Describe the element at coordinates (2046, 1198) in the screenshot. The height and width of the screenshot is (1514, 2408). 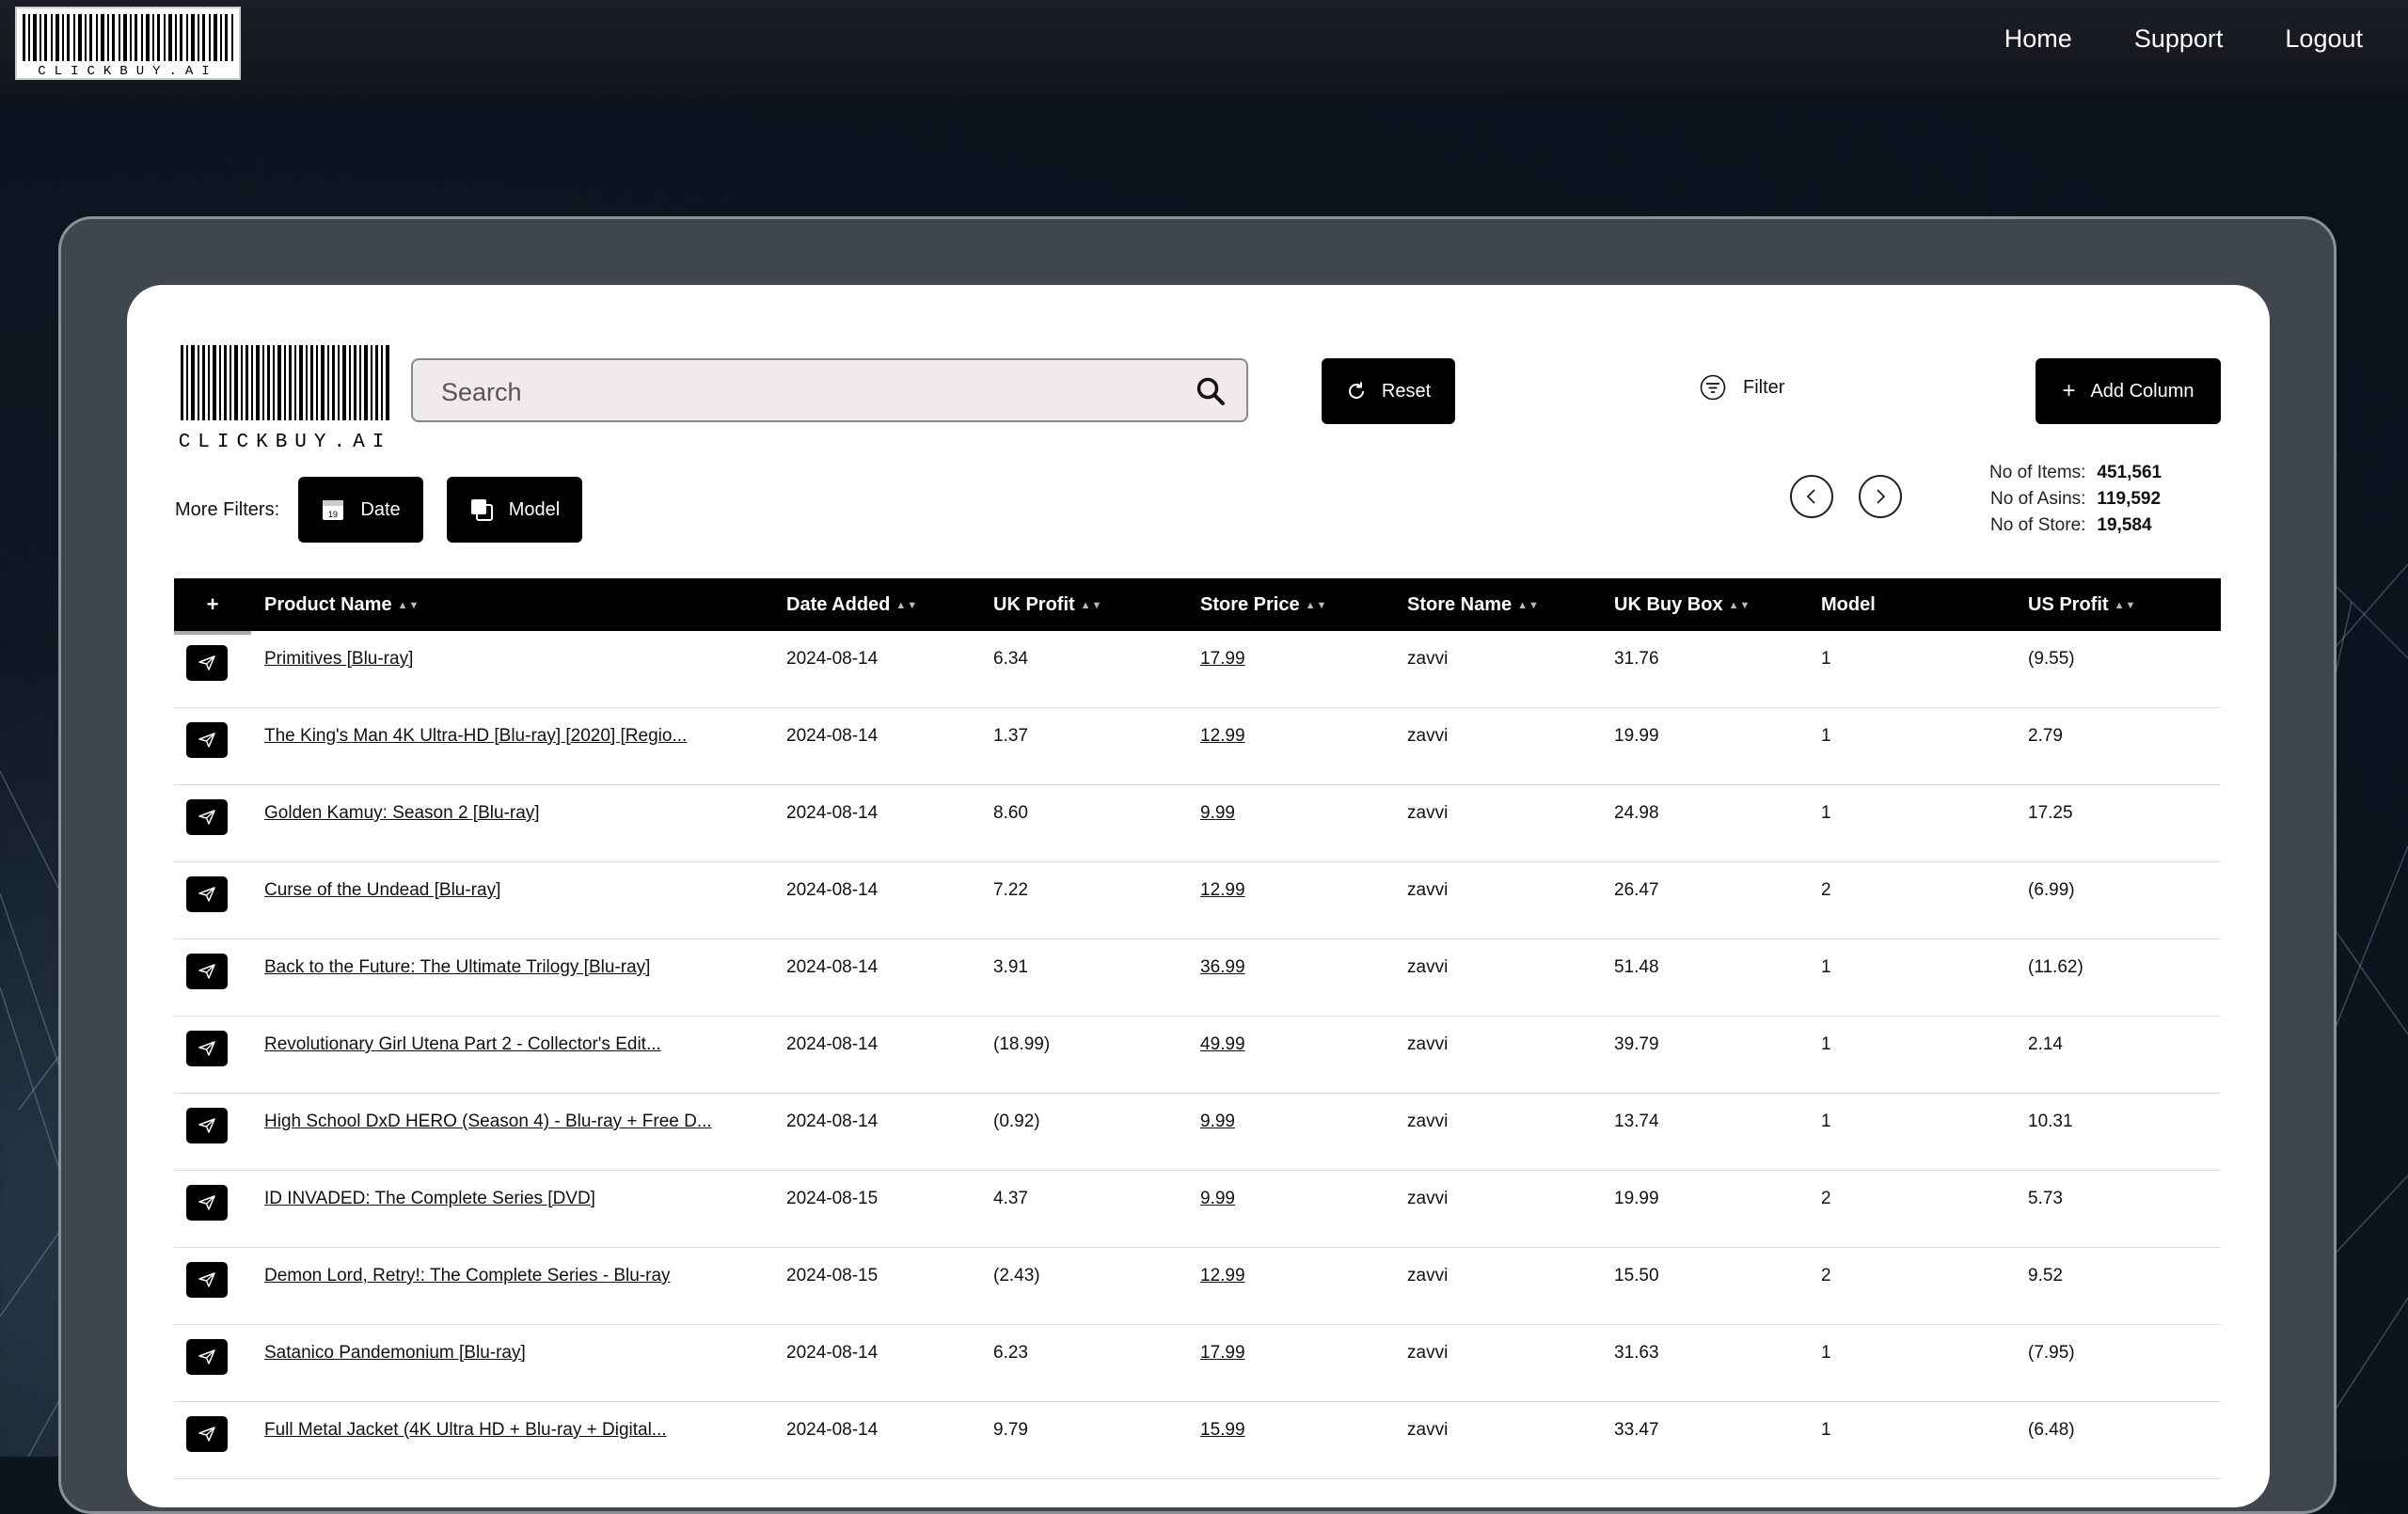
I see `us-profit-cell: 5.73` at that location.